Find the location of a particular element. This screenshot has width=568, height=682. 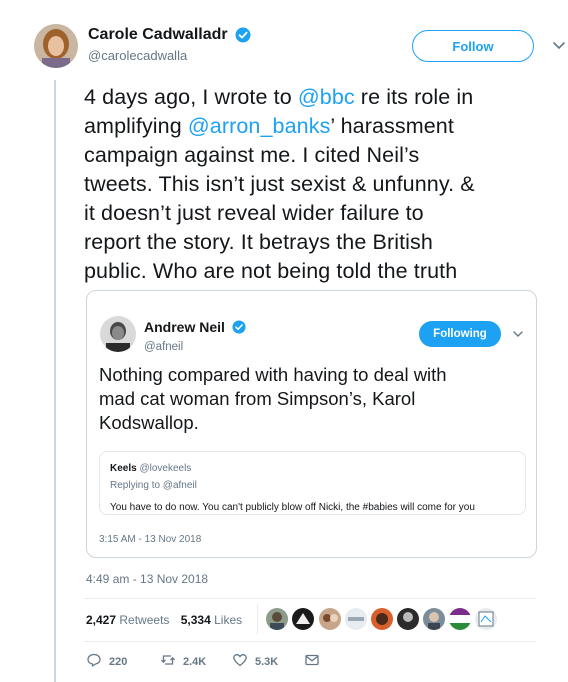

tweet-text-segment: 4 days ago, I wrote to is located at coordinates (191, 97).